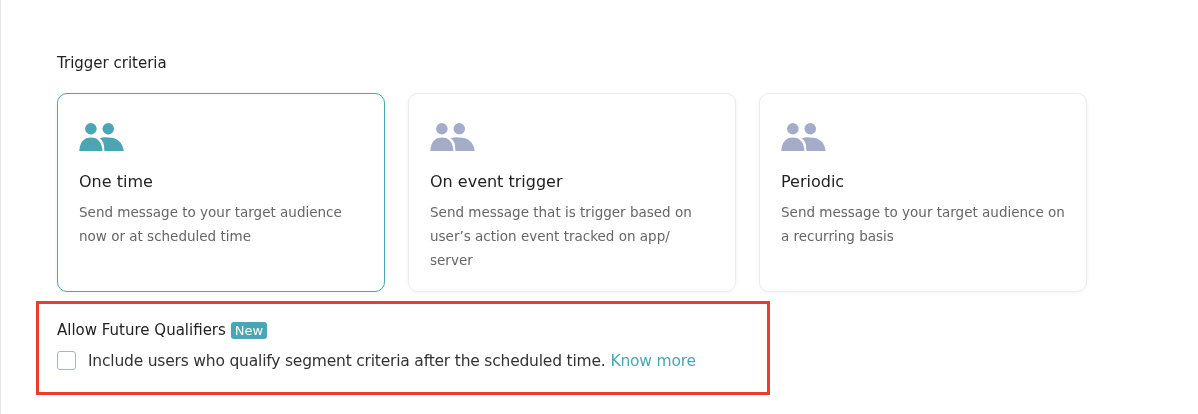 The width and height of the screenshot is (1198, 414). What do you see at coordinates (572, 192) in the screenshot?
I see `trigger-option-card: On event trigger Send message that is trigger based on user’s action event tracked on app/ server` at bounding box center [572, 192].